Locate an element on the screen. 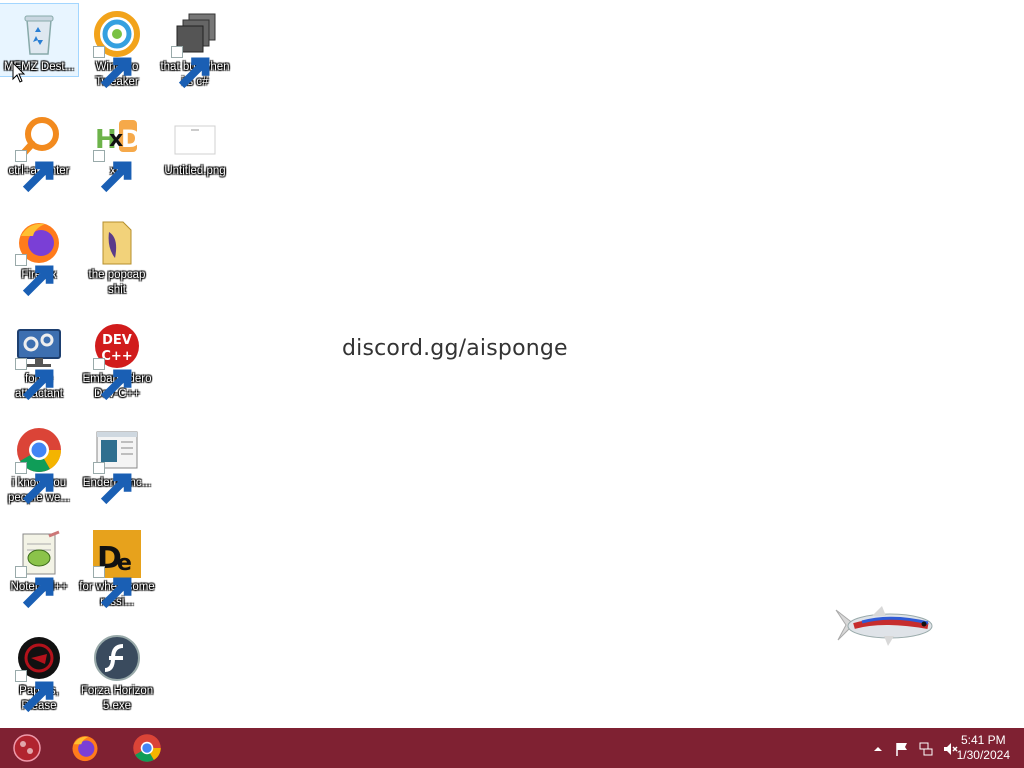 This screenshot has height=768, width=1024. desktop-icon-papers-please: Papers, Please is located at coordinates (39, 671).